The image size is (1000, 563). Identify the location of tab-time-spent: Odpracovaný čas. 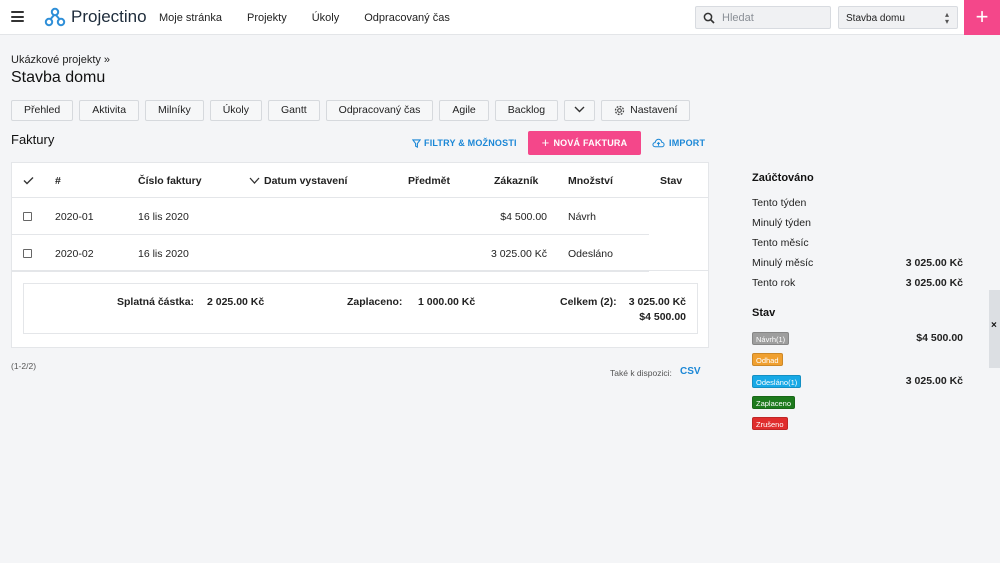
(379, 110).